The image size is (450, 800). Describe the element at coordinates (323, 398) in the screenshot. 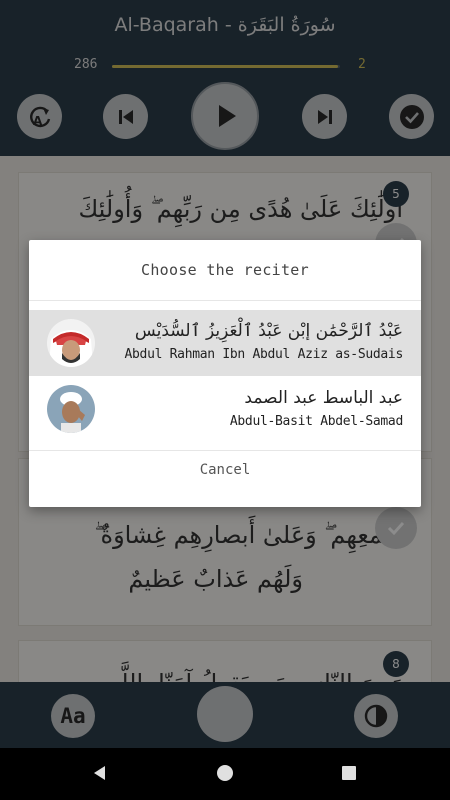

I see `reciter-name-arabic: عبد الباسط عبد الصمد` at that location.